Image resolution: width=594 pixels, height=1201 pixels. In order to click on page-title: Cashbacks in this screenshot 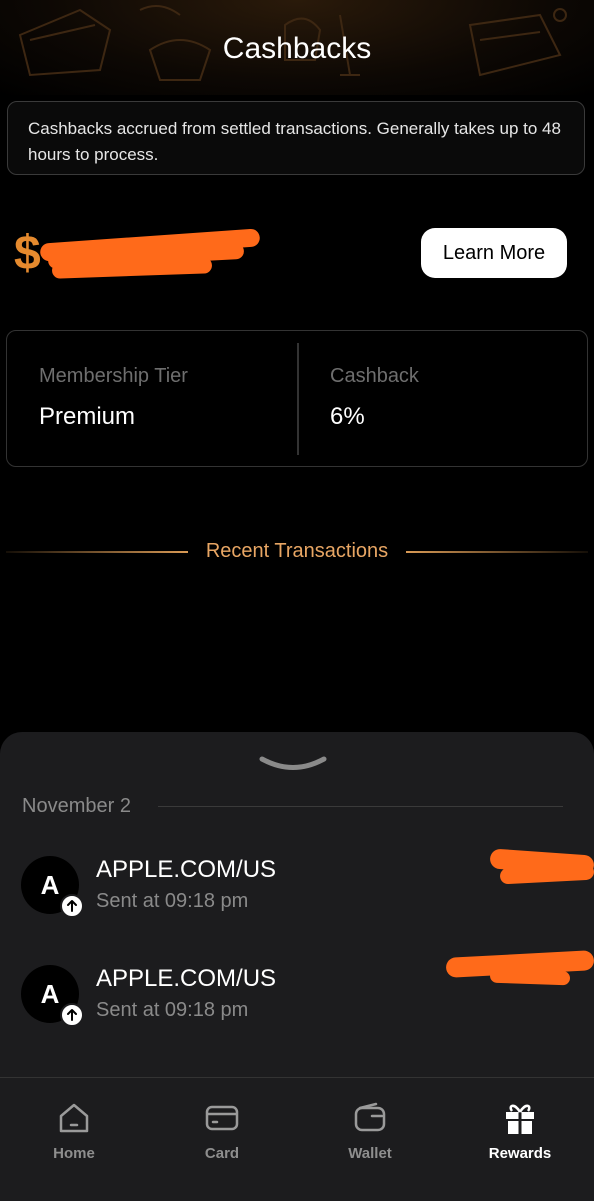, I will do `click(297, 48)`.